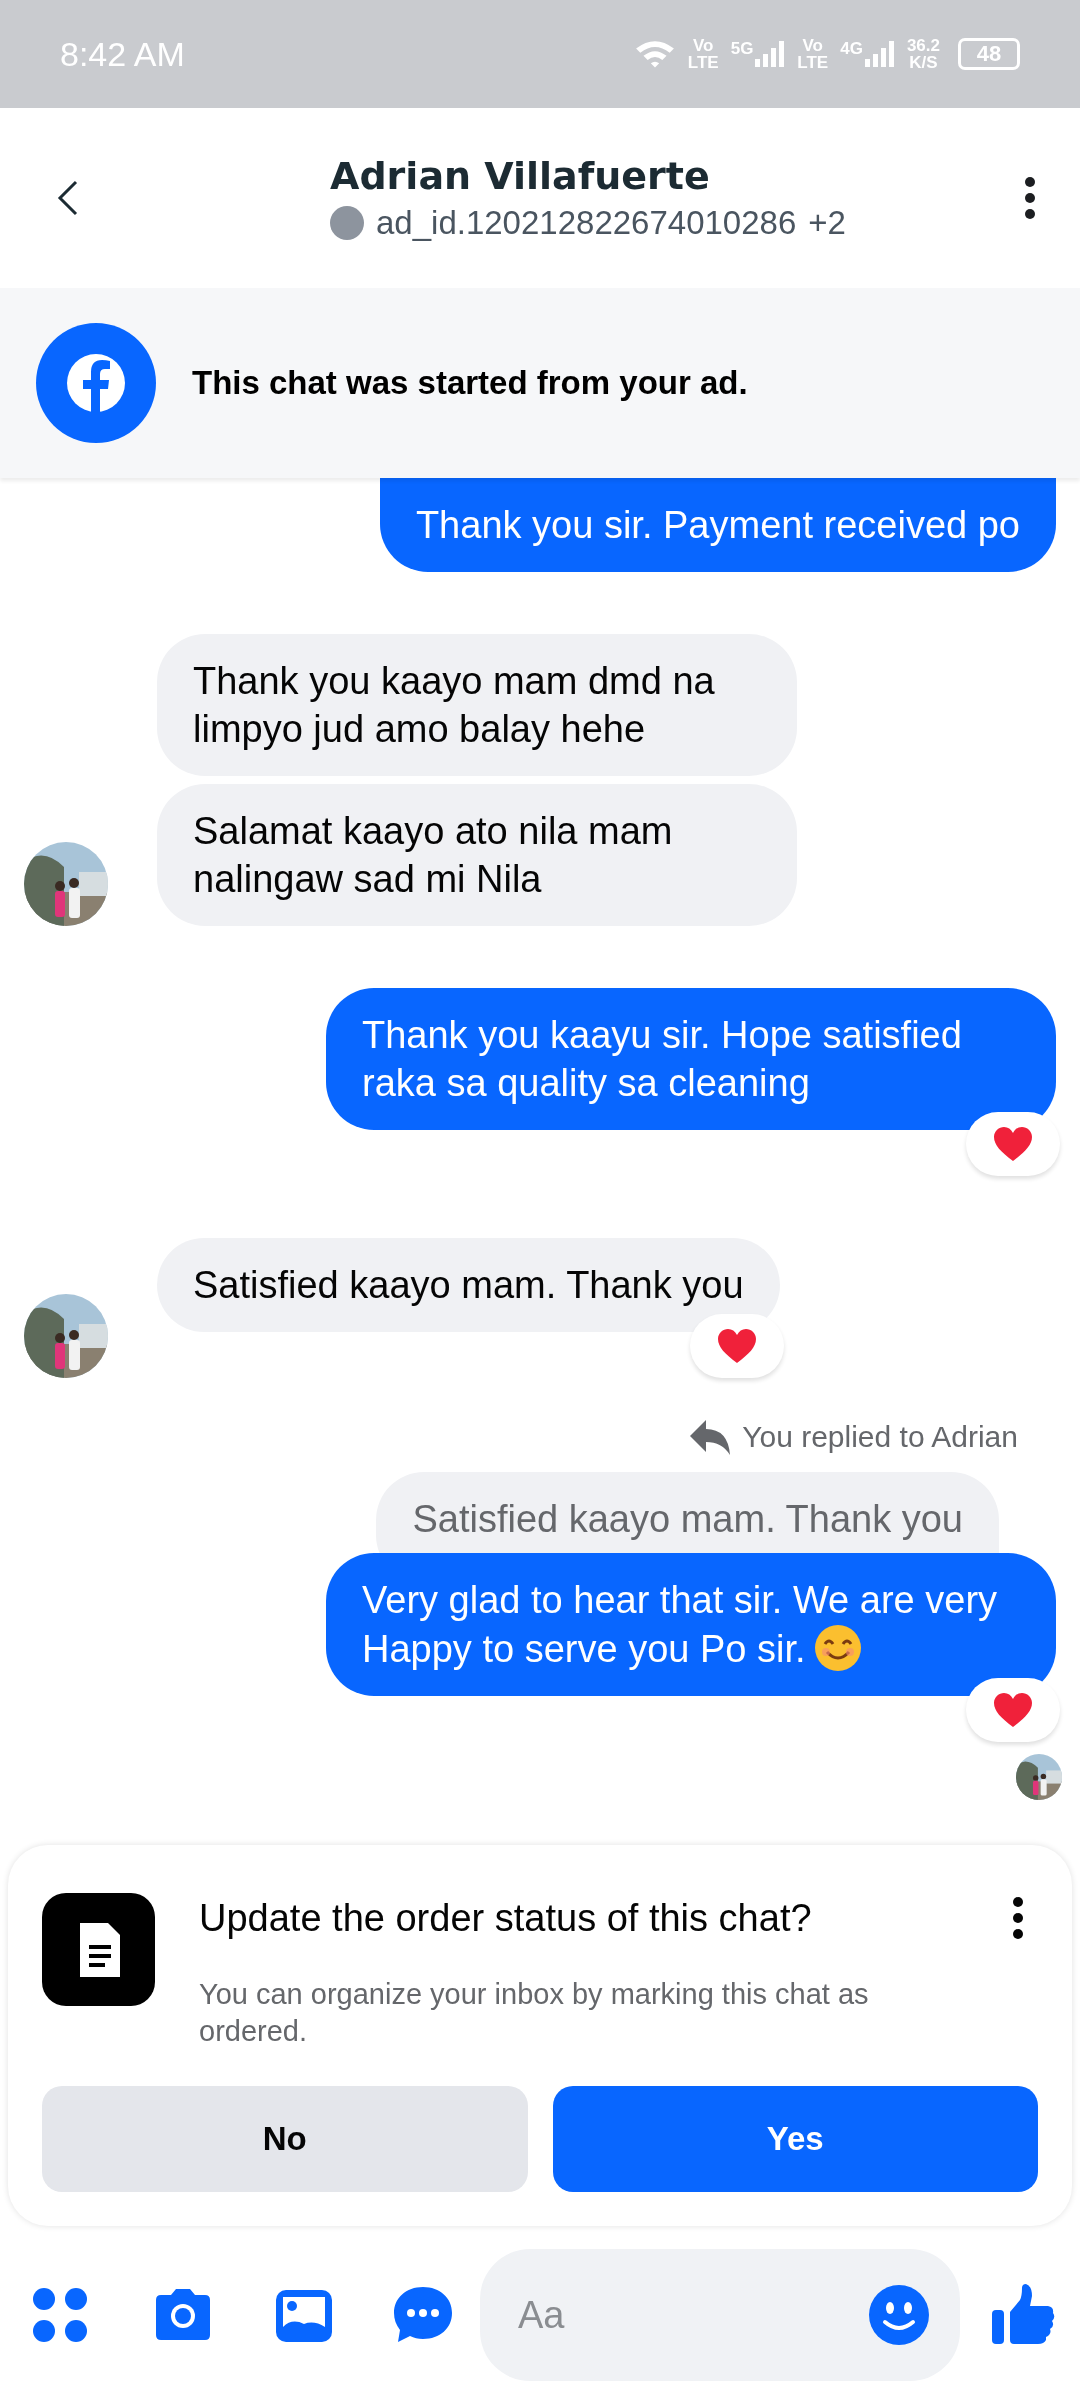  What do you see at coordinates (534, 2013) in the screenshot?
I see `card-description: You can organize your inbox by marking this chat as ordered.` at bounding box center [534, 2013].